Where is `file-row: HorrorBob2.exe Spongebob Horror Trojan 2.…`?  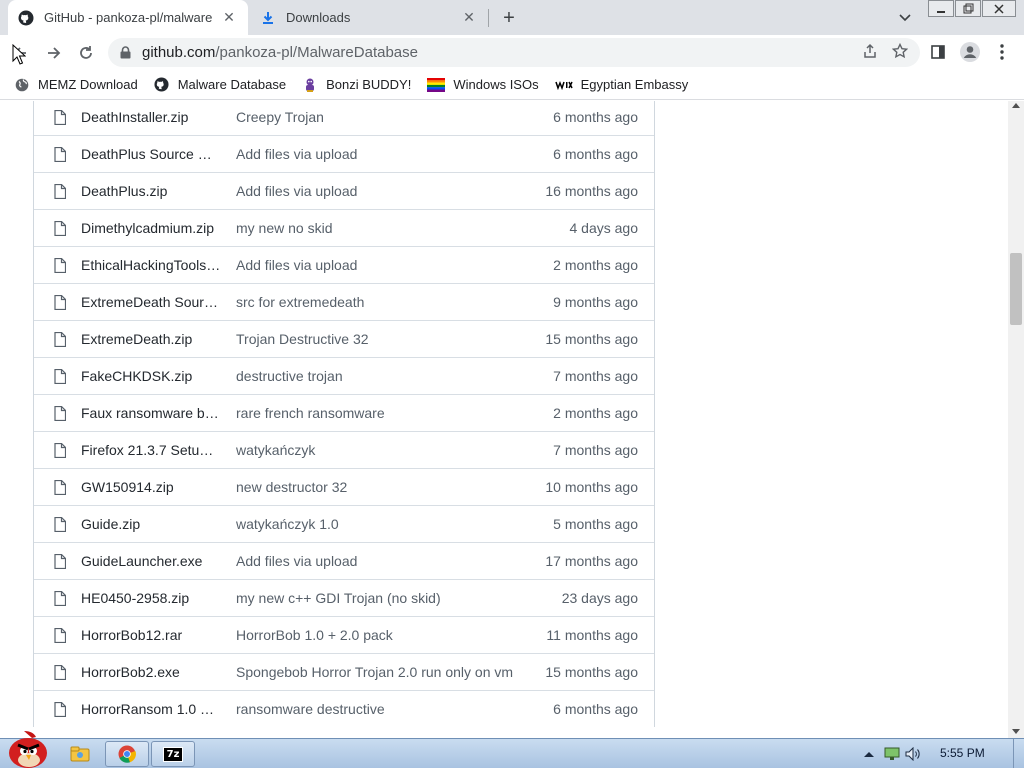
file-row: HorrorBob2.exe Spongebob Horror Trojan 2.… is located at coordinates (344, 671).